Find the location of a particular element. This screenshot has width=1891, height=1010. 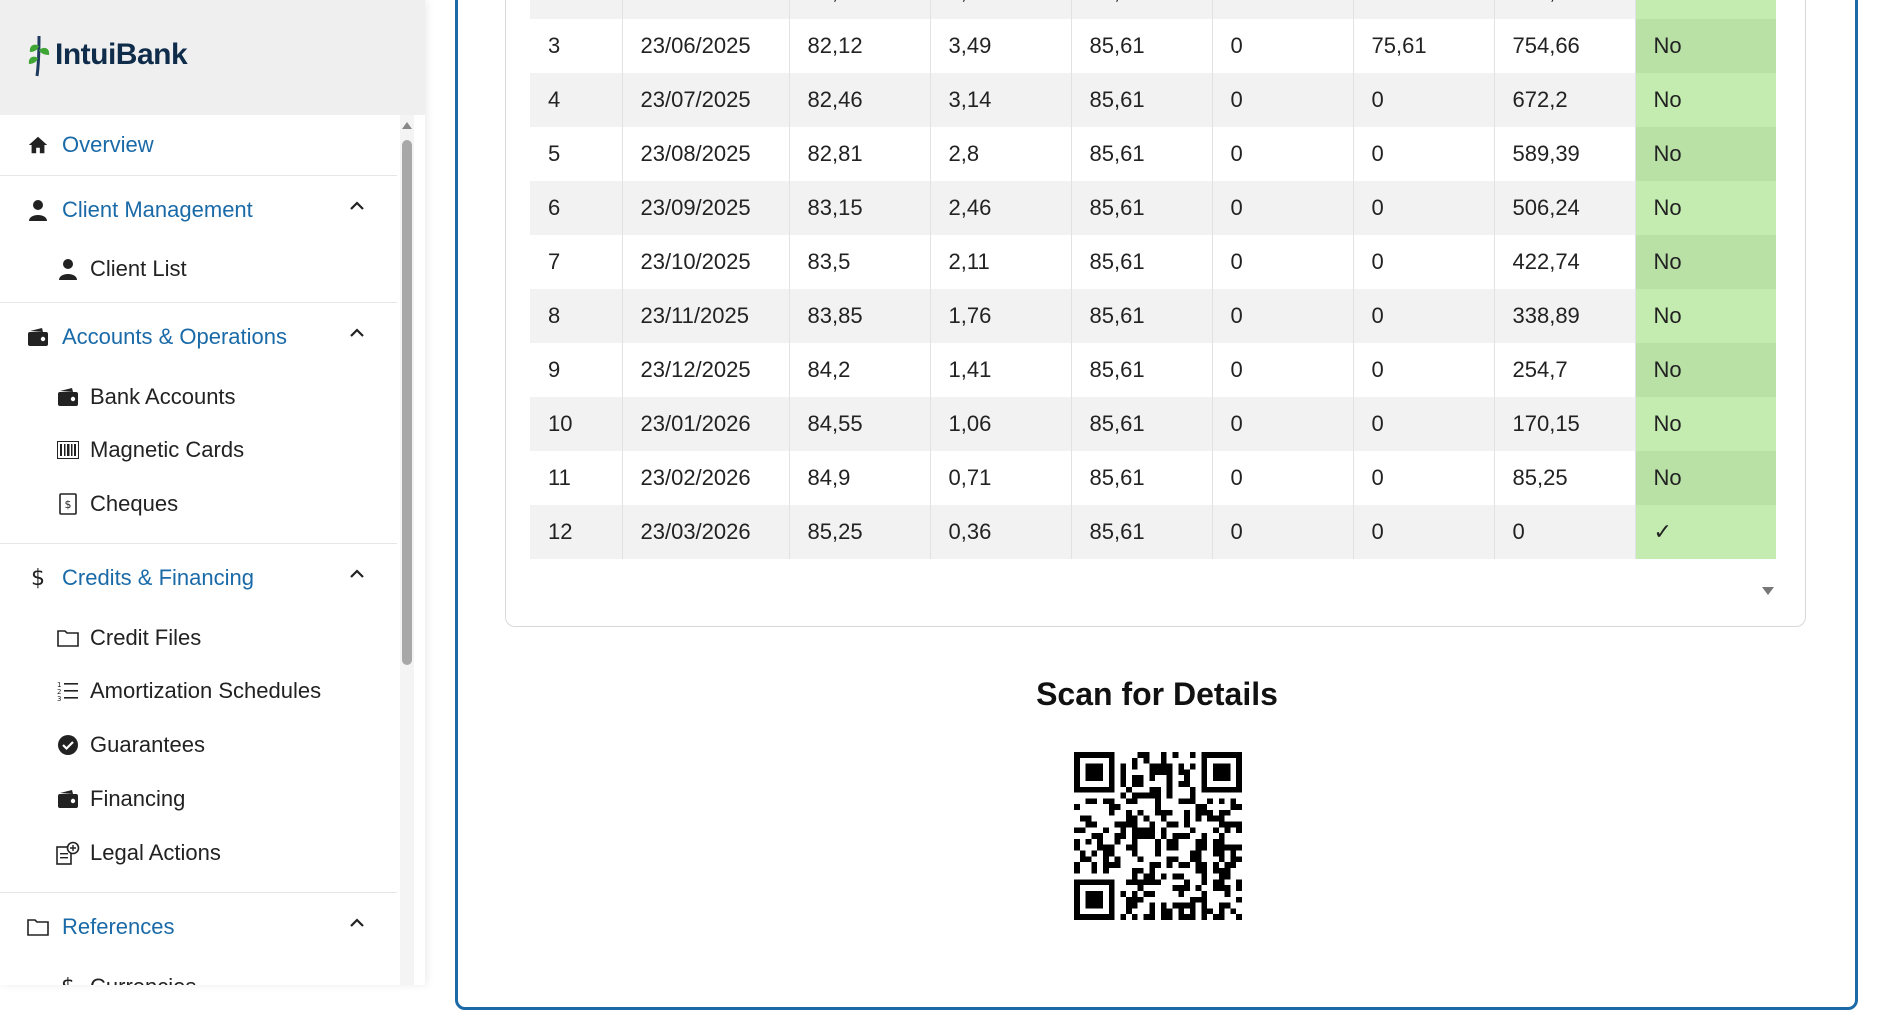

table-cell: 2,8 is located at coordinates (1001, 154).